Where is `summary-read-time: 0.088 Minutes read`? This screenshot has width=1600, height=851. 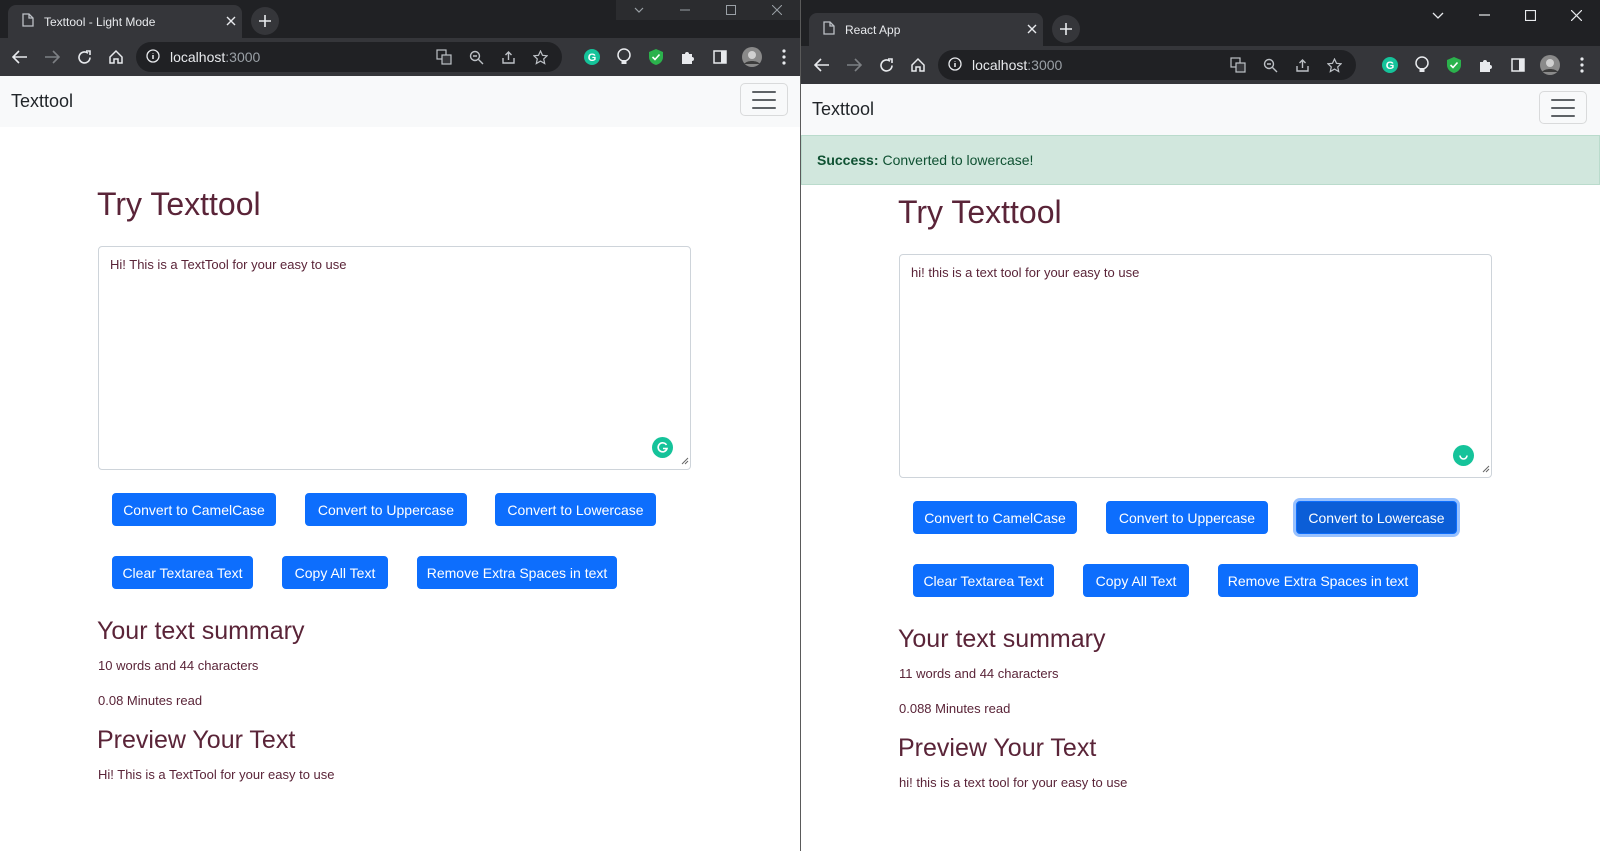 summary-read-time: 0.088 Minutes read is located at coordinates (955, 708).